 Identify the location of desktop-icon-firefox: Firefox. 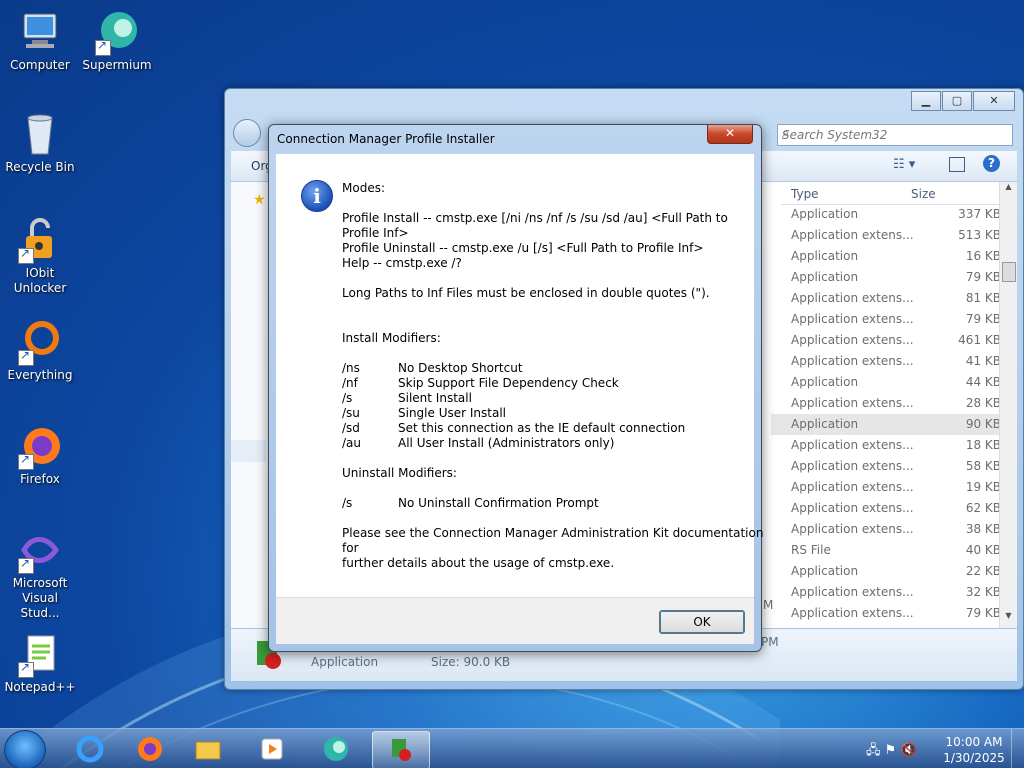
(40, 454).